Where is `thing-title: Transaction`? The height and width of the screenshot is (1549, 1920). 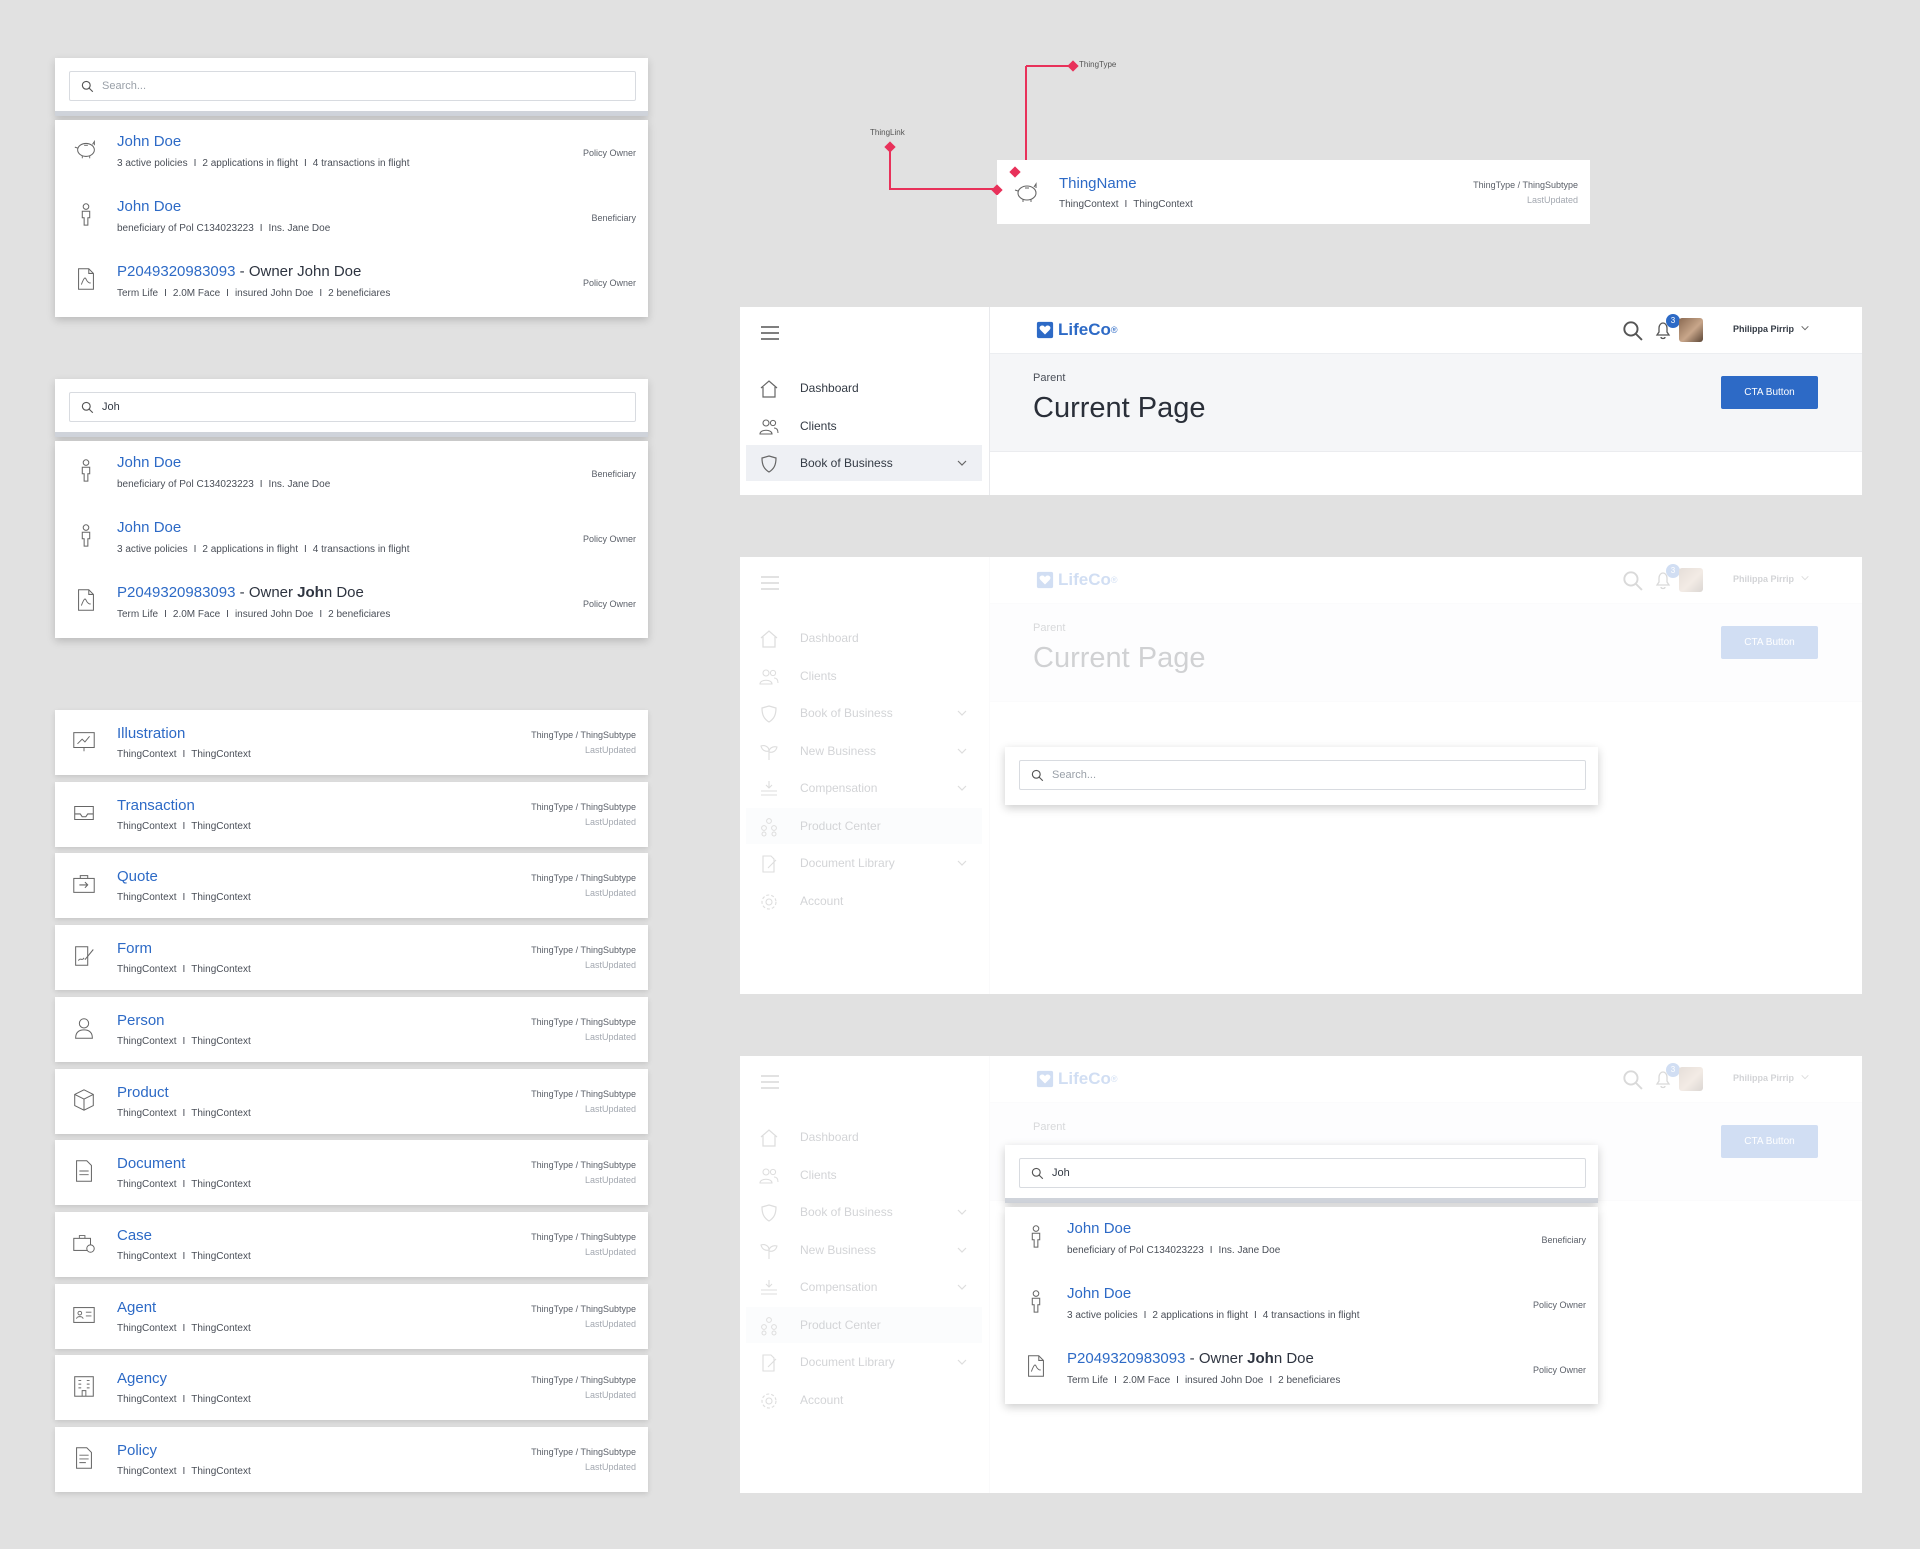 thing-title: Transaction is located at coordinates (156, 805).